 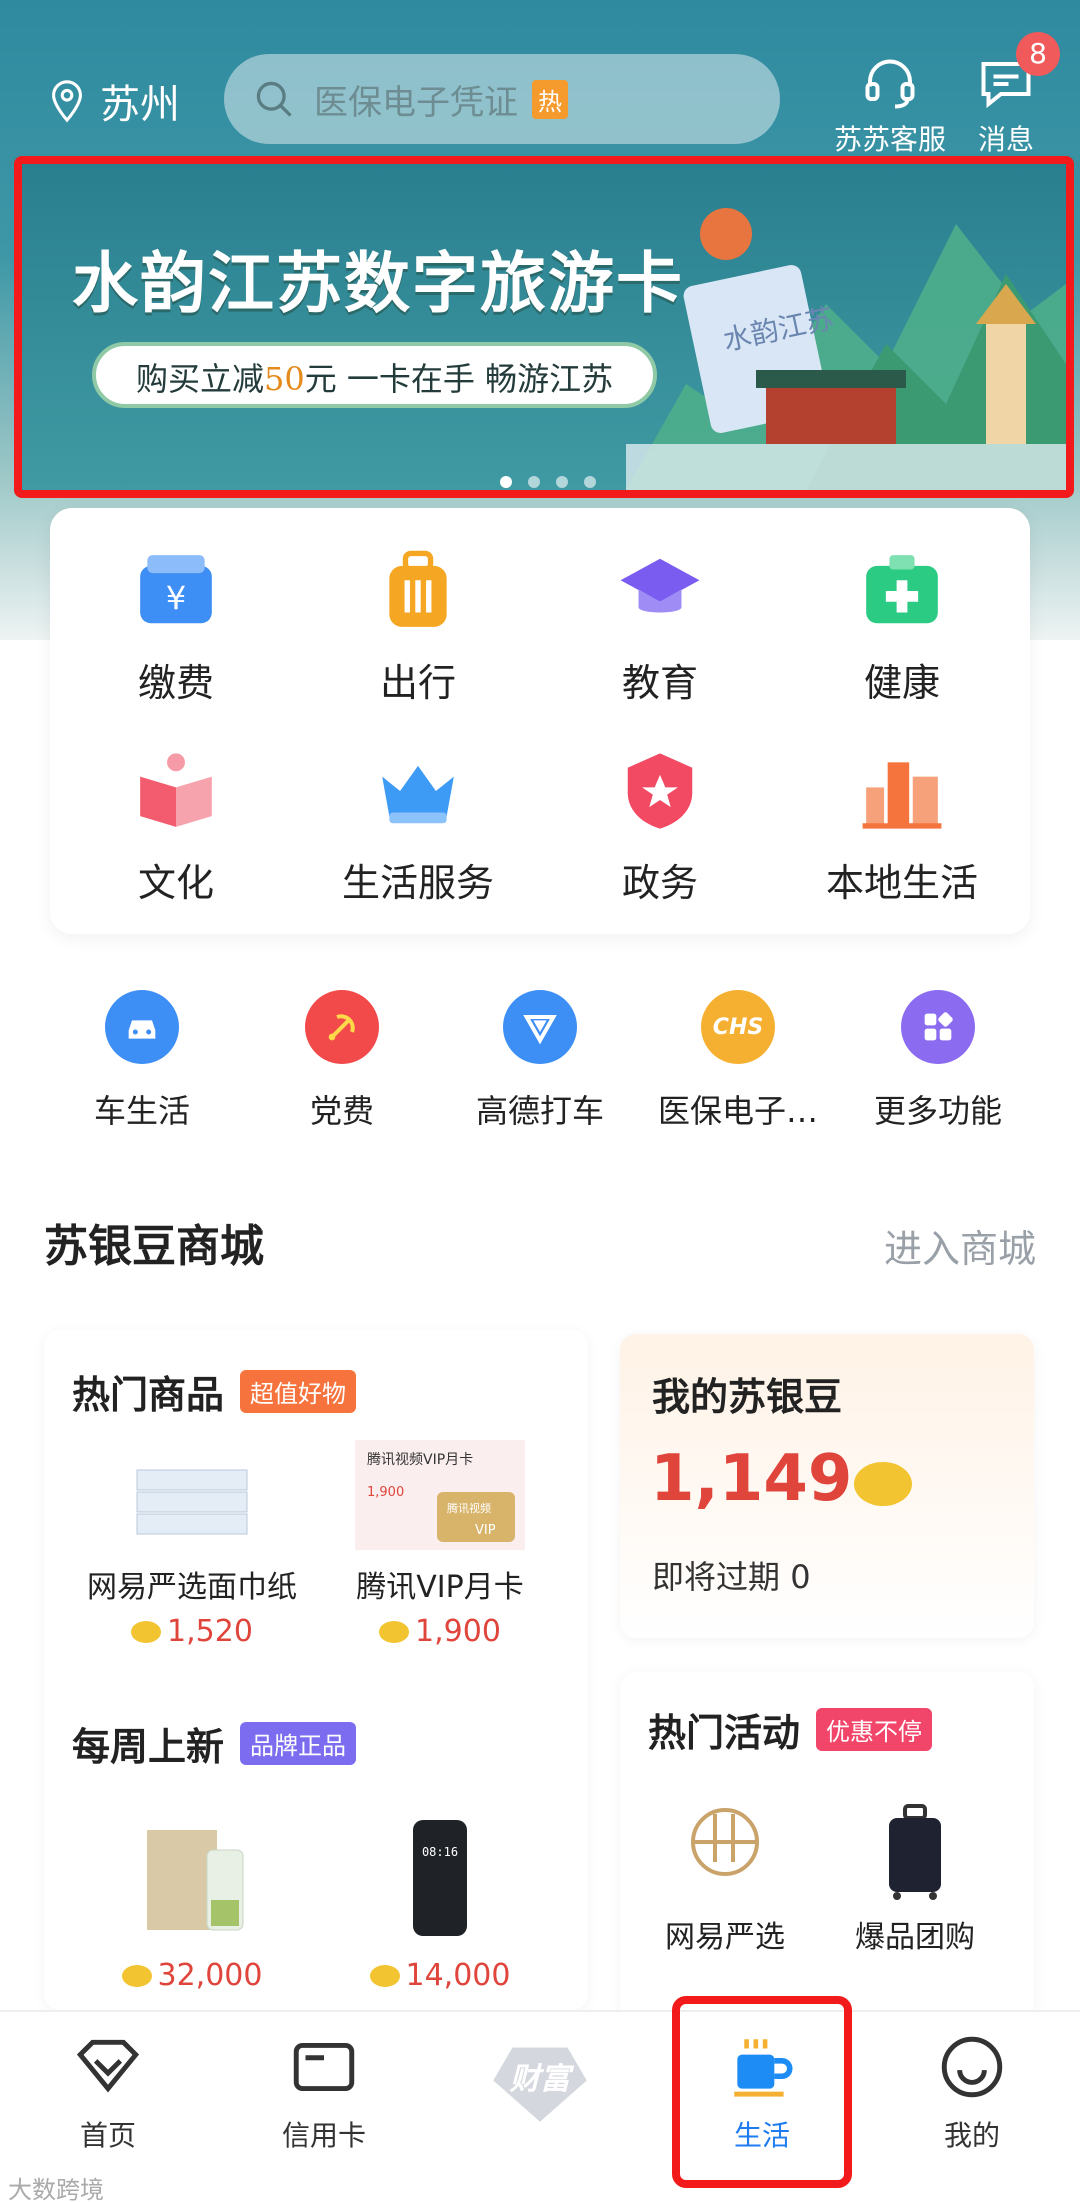 I want to click on party-icon, so click(x=342, y=1027).